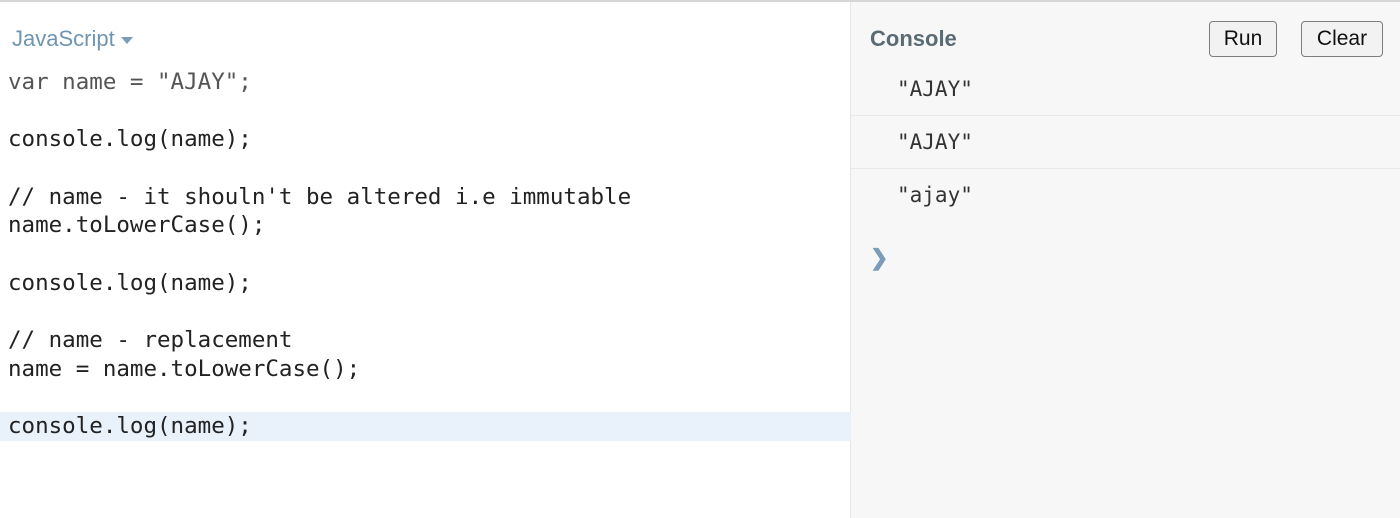 The height and width of the screenshot is (518, 1400). What do you see at coordinates (425, 139) in the screenshot?
I see `code-line-3: console.log(name);` at bounding box center [425, 139].